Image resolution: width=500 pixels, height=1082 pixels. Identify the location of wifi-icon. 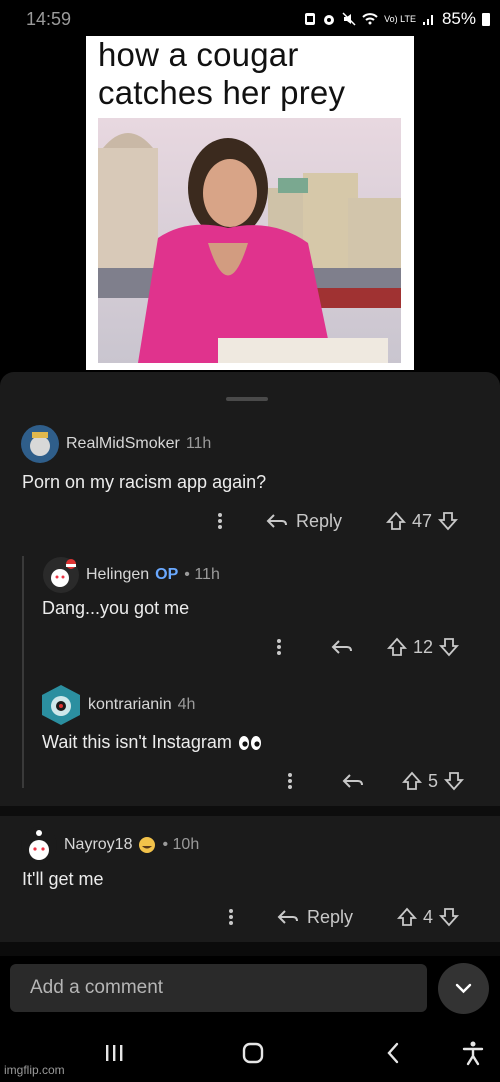
(370, 19).